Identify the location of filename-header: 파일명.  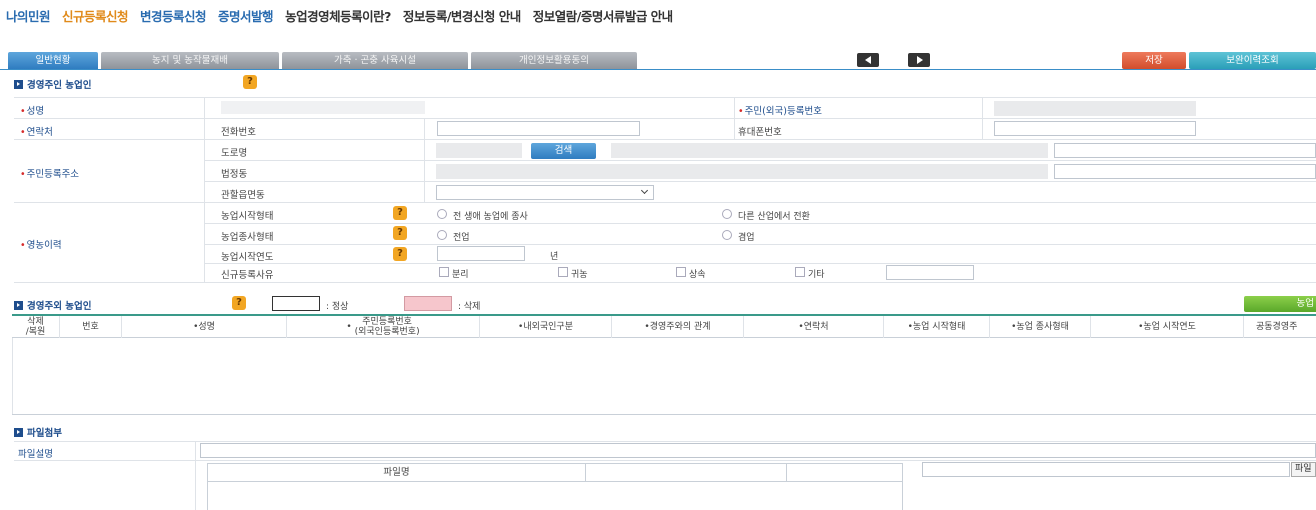
(397, 473).